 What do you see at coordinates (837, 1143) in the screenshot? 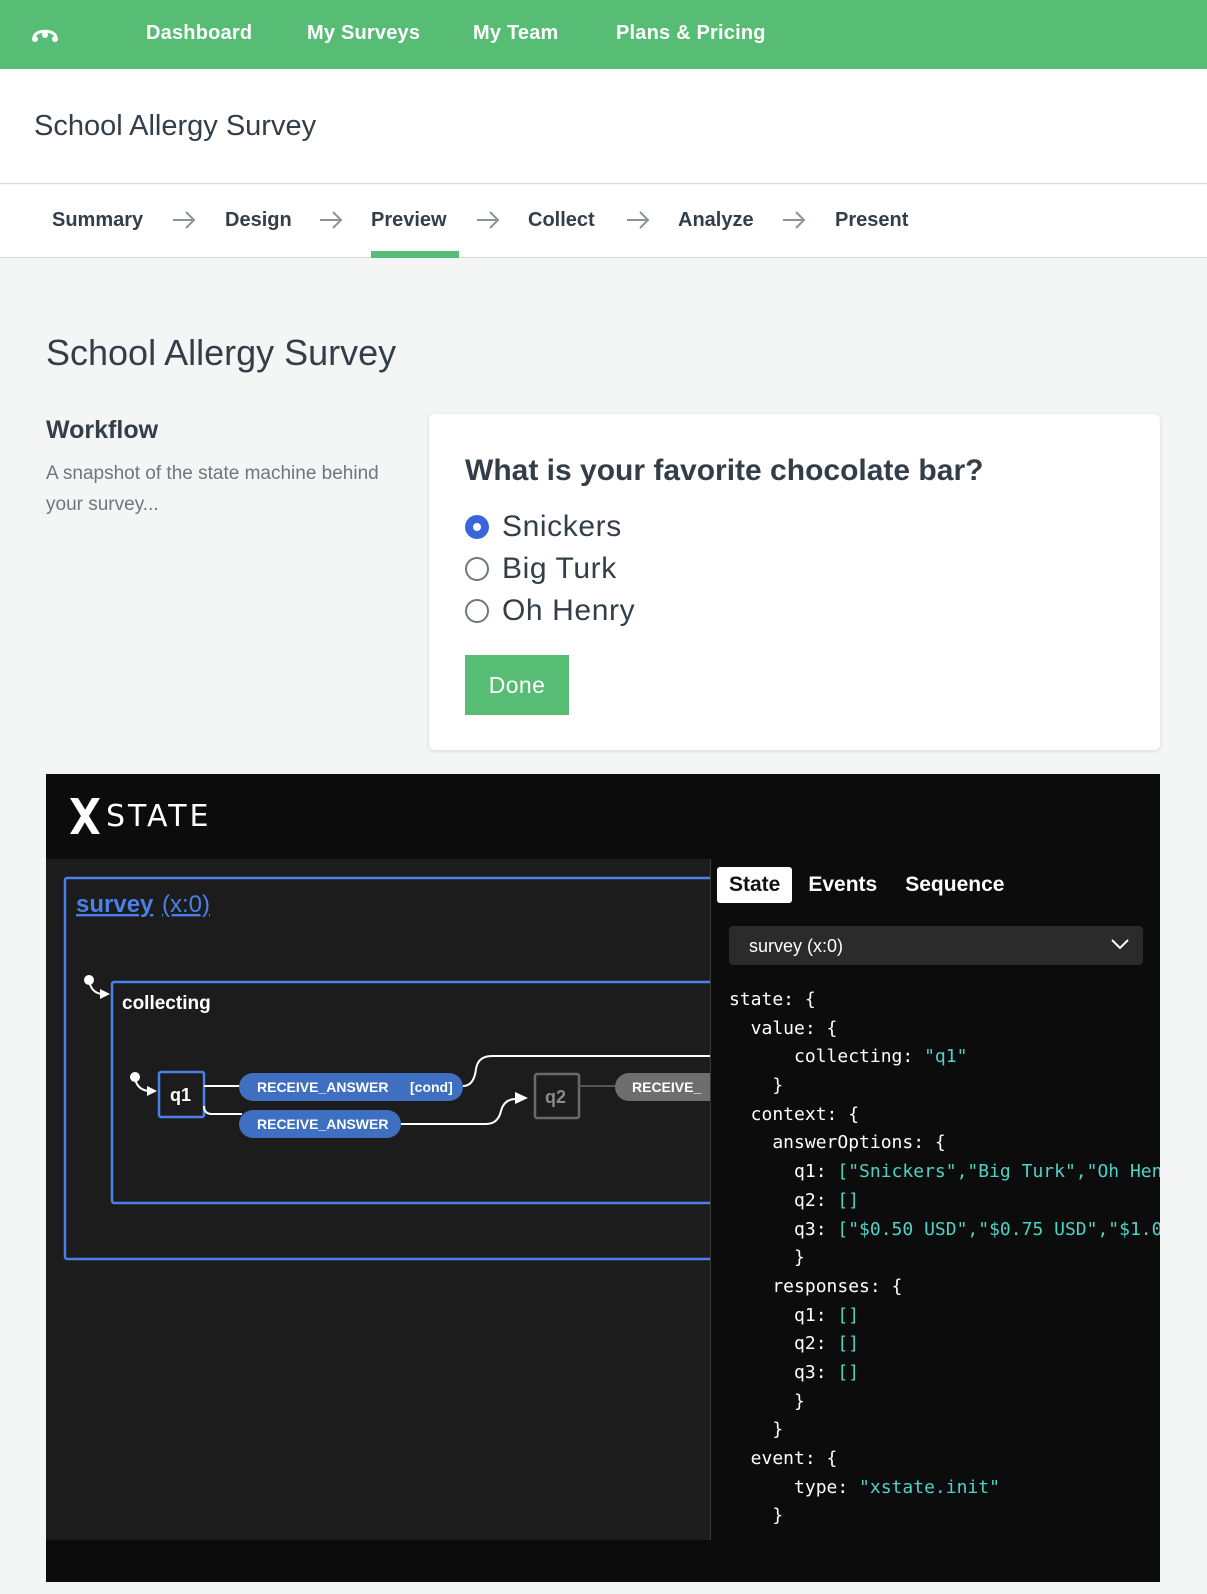
I see `code-line: answerOptions: {` at bounding box center [837, 1143].